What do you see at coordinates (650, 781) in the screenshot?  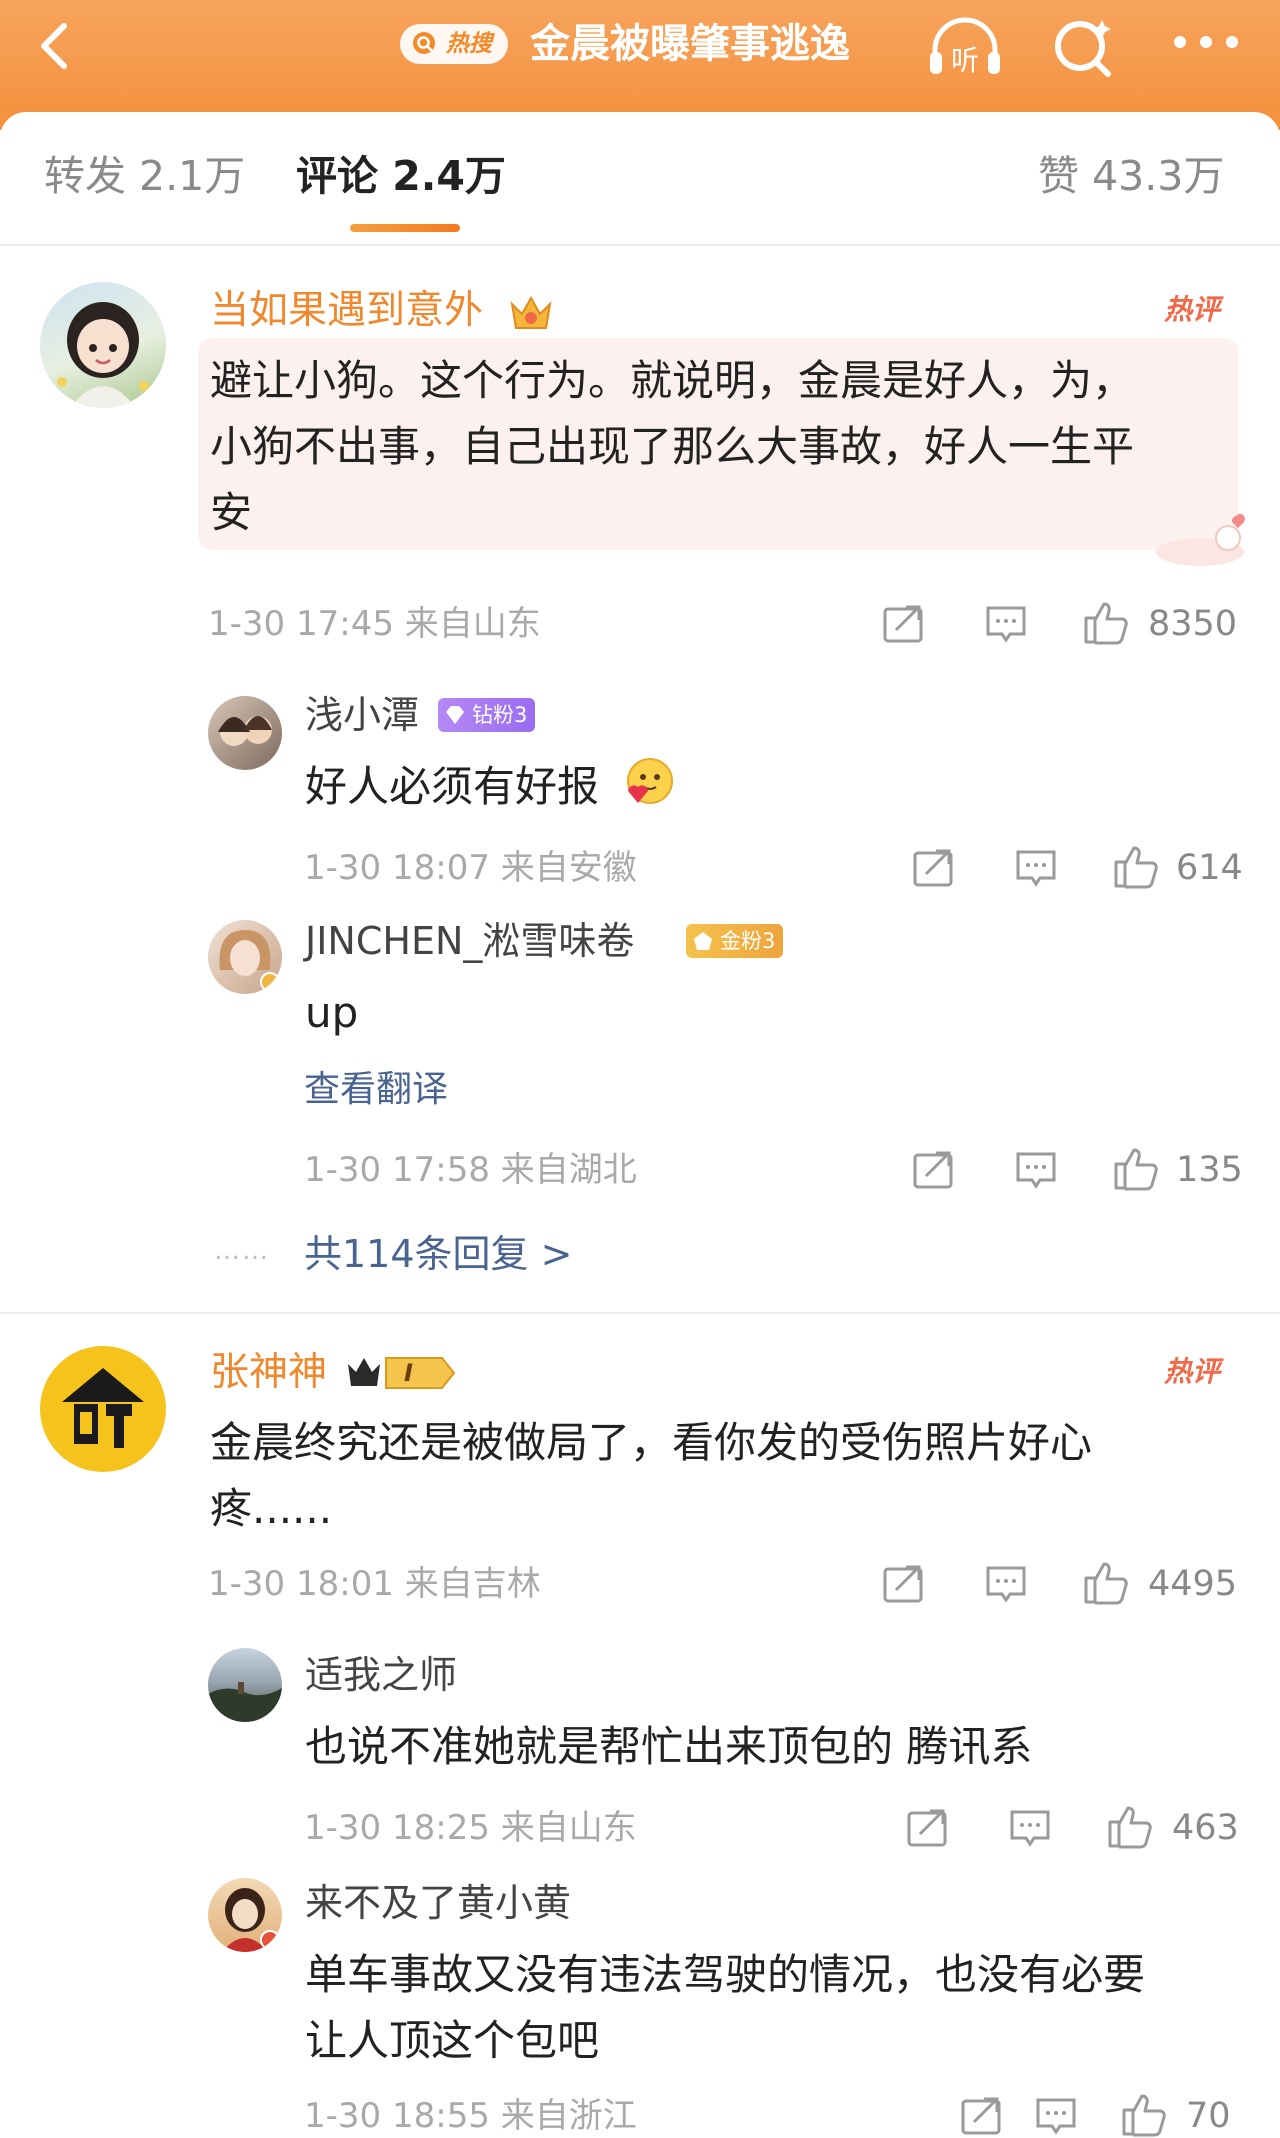 I see `blush-emoji-icon` at bounding box center [650, 781].